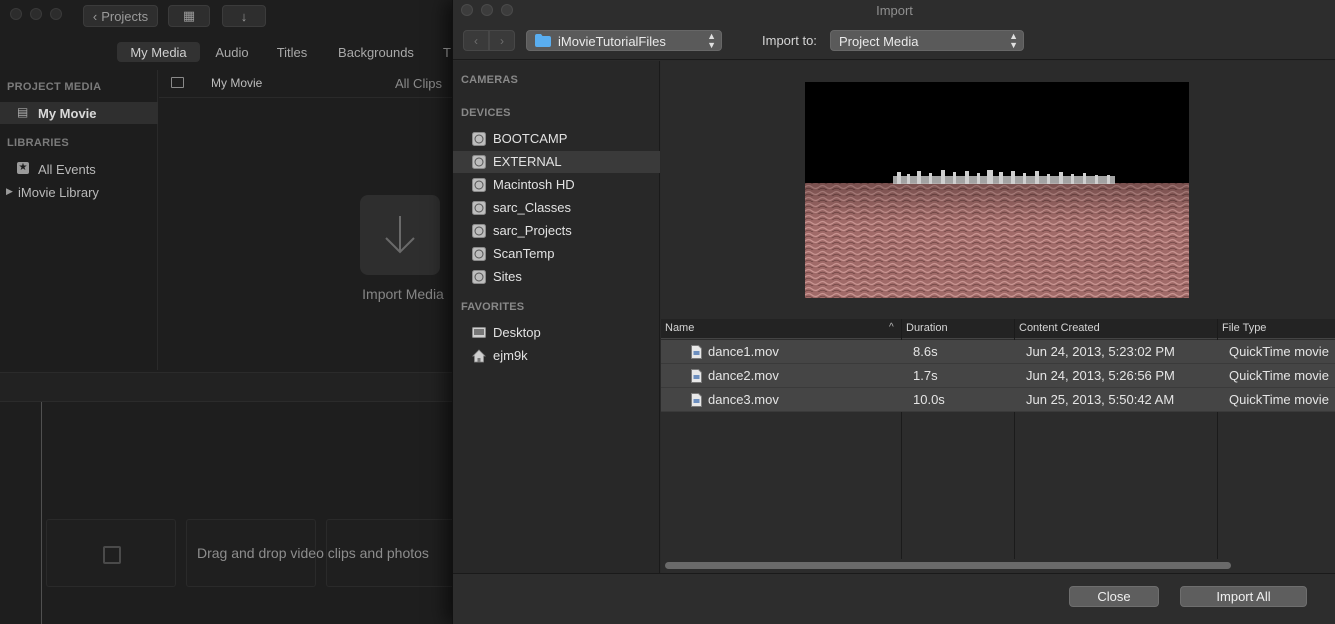  I want to click on window-close-icon, so click(16, 14).